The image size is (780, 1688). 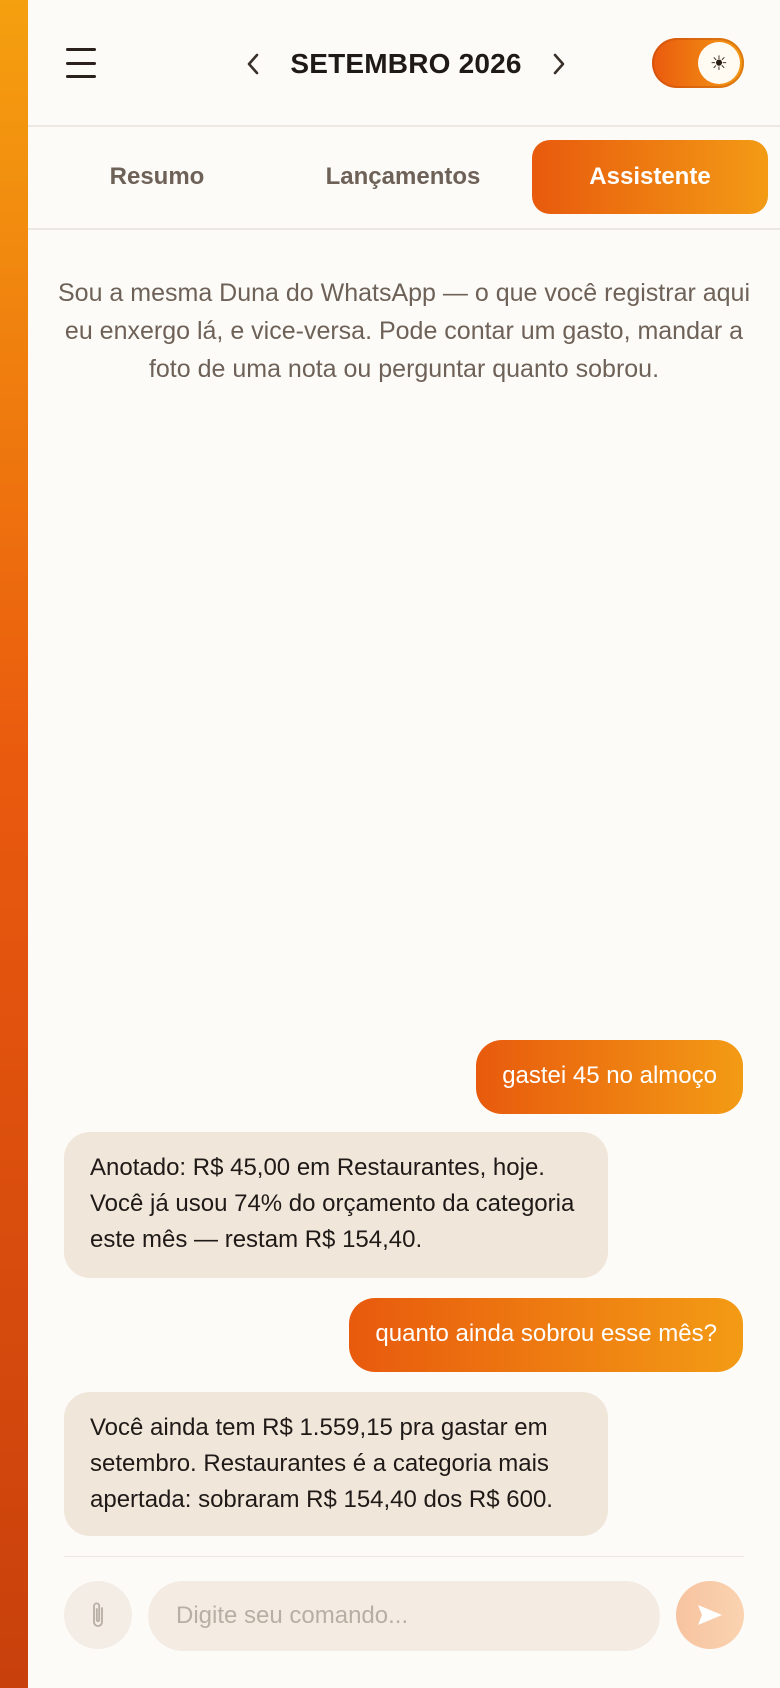 I want to click on message-composer, so click(x=404, y=1622).